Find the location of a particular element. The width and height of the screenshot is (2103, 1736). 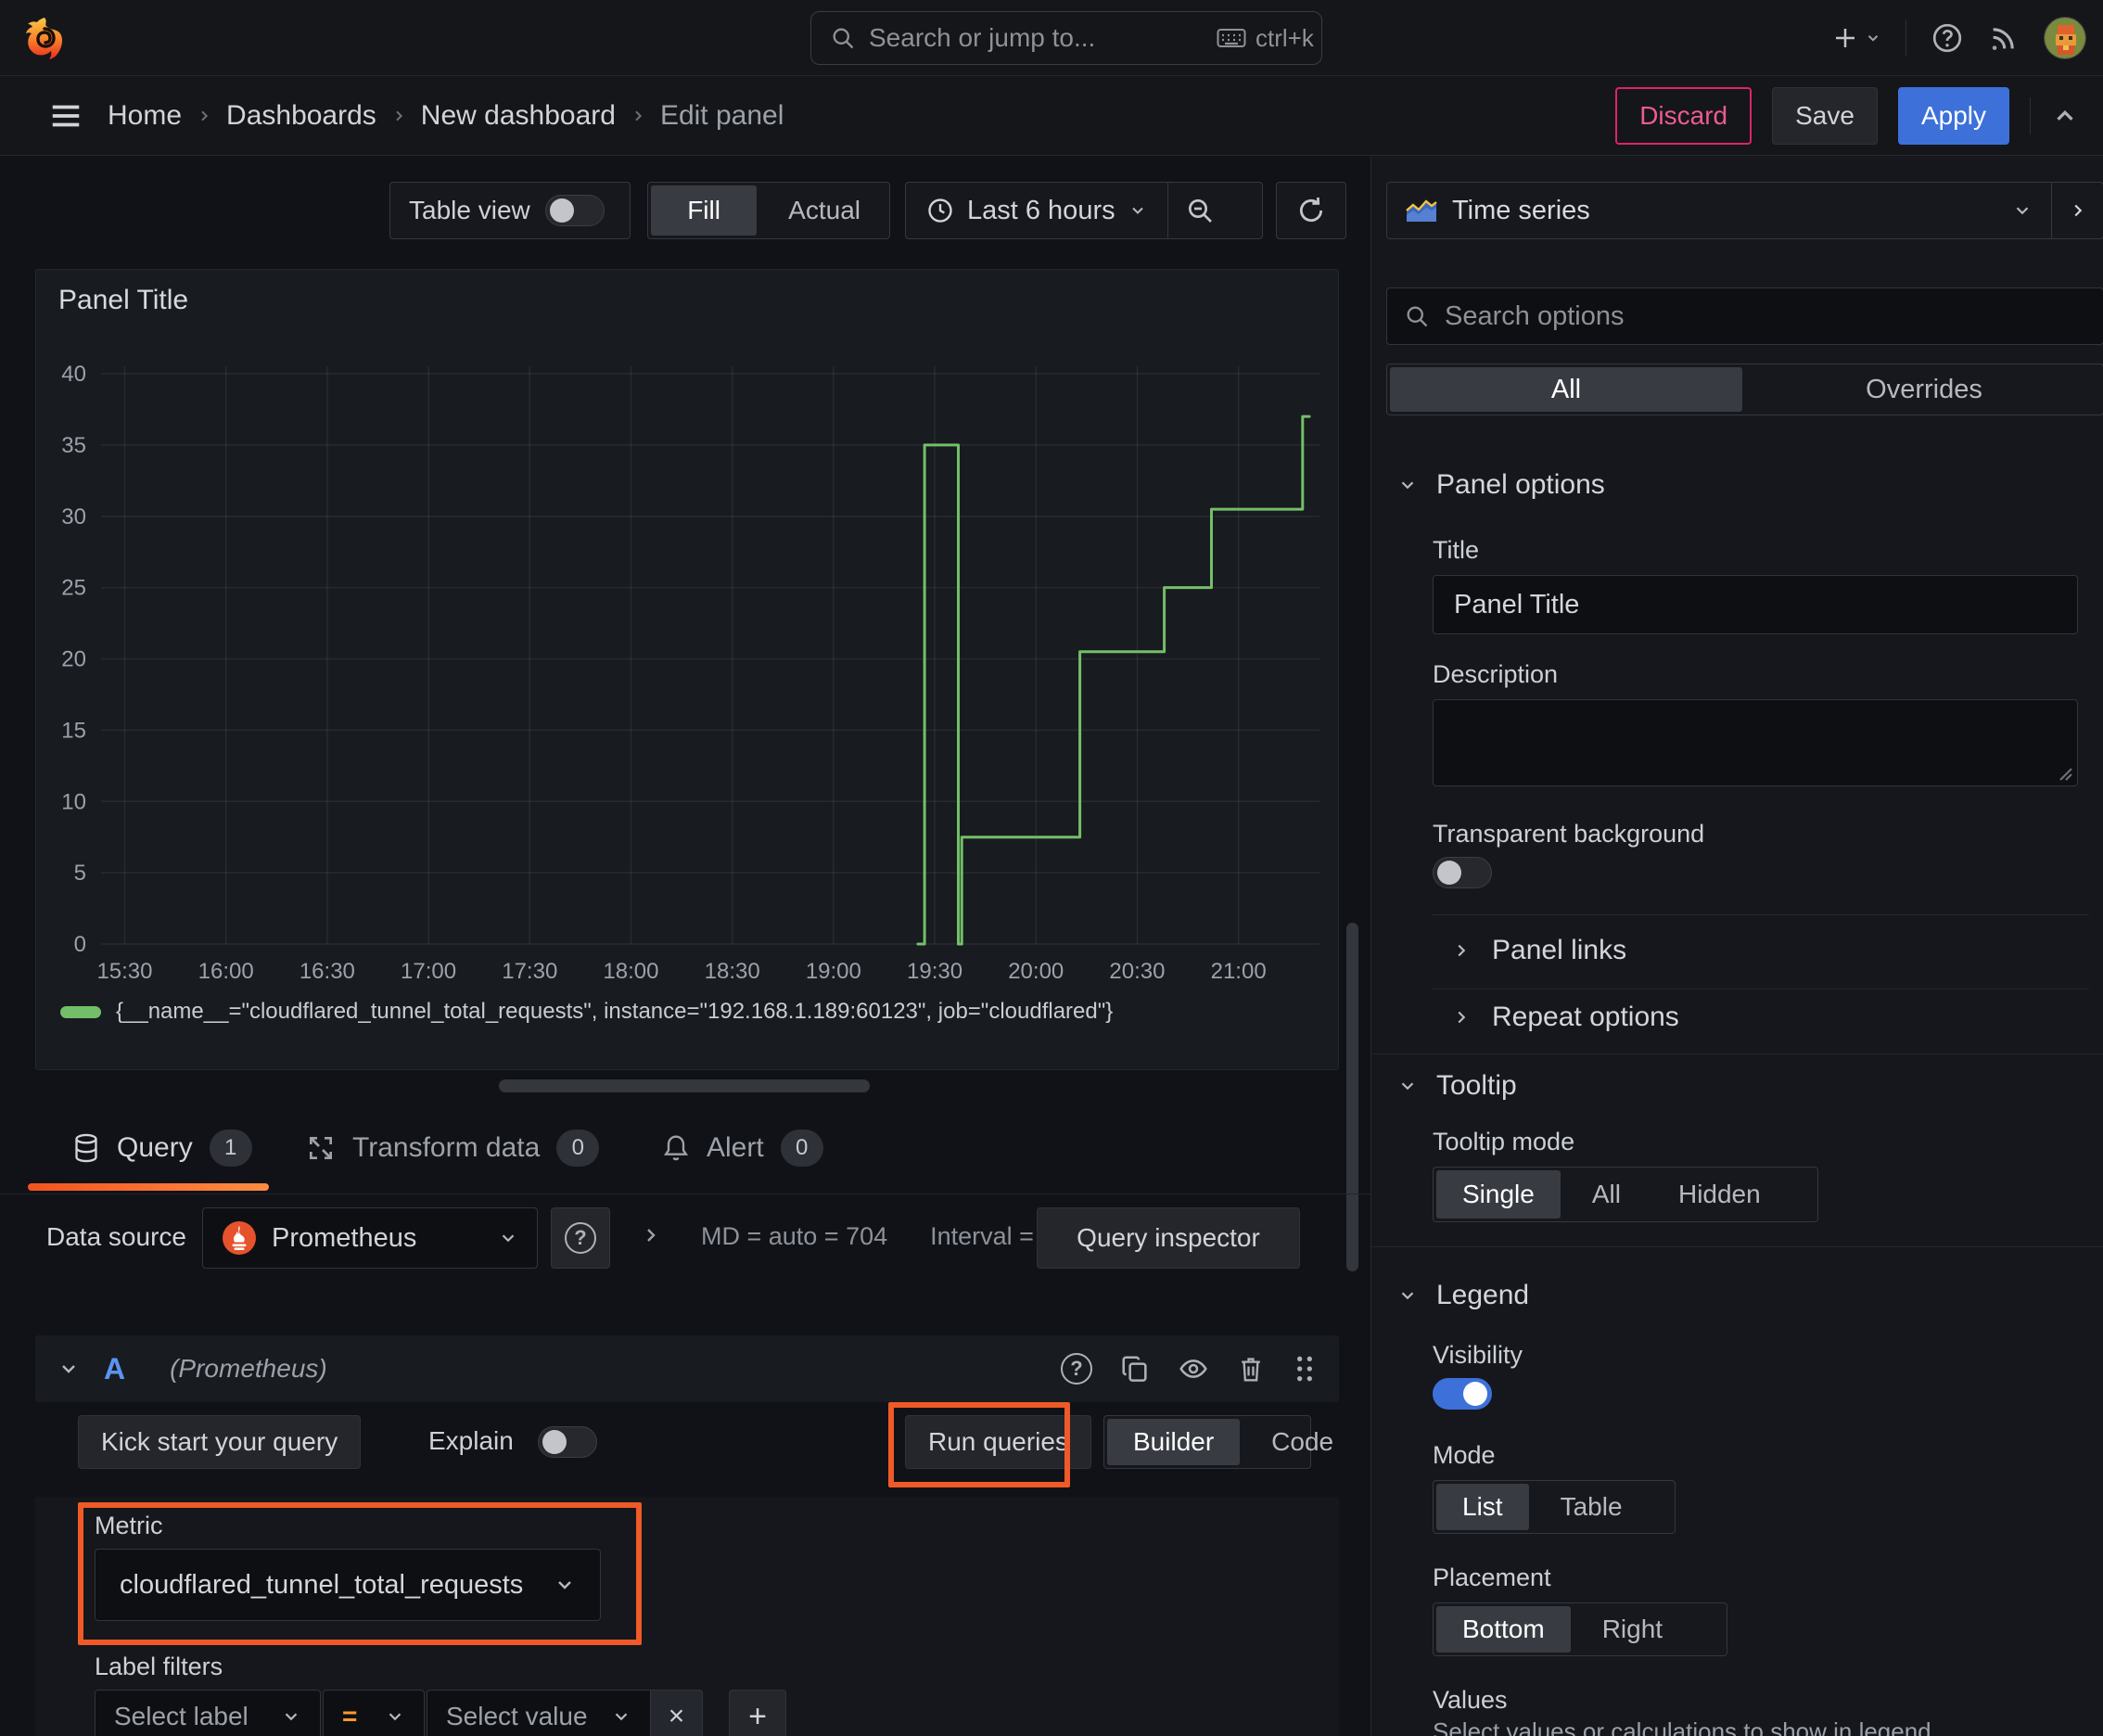

metric-select: cloudflared_tunnel_total_requests is located at coordinates (348, 1585).